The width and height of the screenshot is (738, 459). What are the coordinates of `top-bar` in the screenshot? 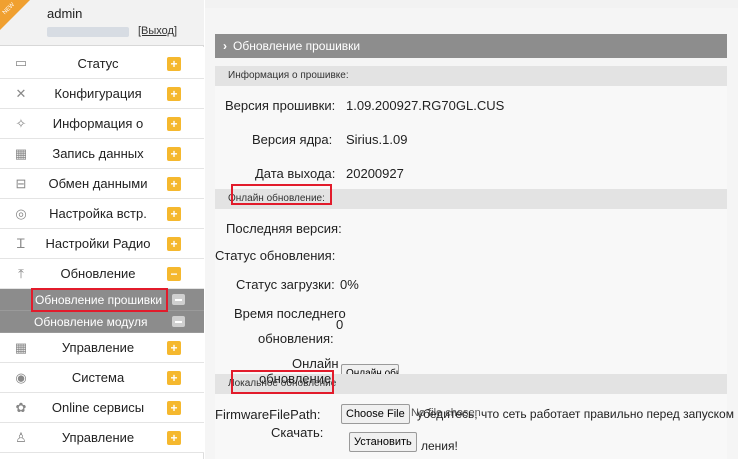 It's located at (471, 4).